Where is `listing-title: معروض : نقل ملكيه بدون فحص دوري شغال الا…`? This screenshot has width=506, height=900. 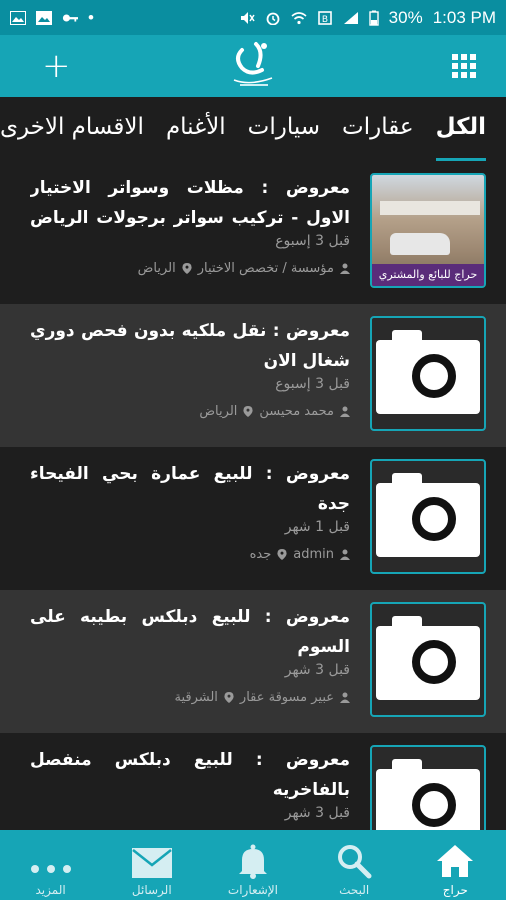
listing-title: معروض : نقل ملكيه بدون فحص دوري شغال الا… is located at coordinates (190, 346).